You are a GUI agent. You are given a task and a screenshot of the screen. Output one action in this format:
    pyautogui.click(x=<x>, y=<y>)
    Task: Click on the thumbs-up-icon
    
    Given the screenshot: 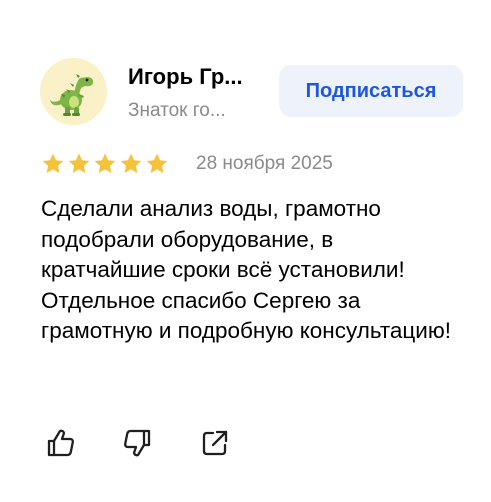 What is the action you would take?
    pyautogui.click(x=60, y=443)
    